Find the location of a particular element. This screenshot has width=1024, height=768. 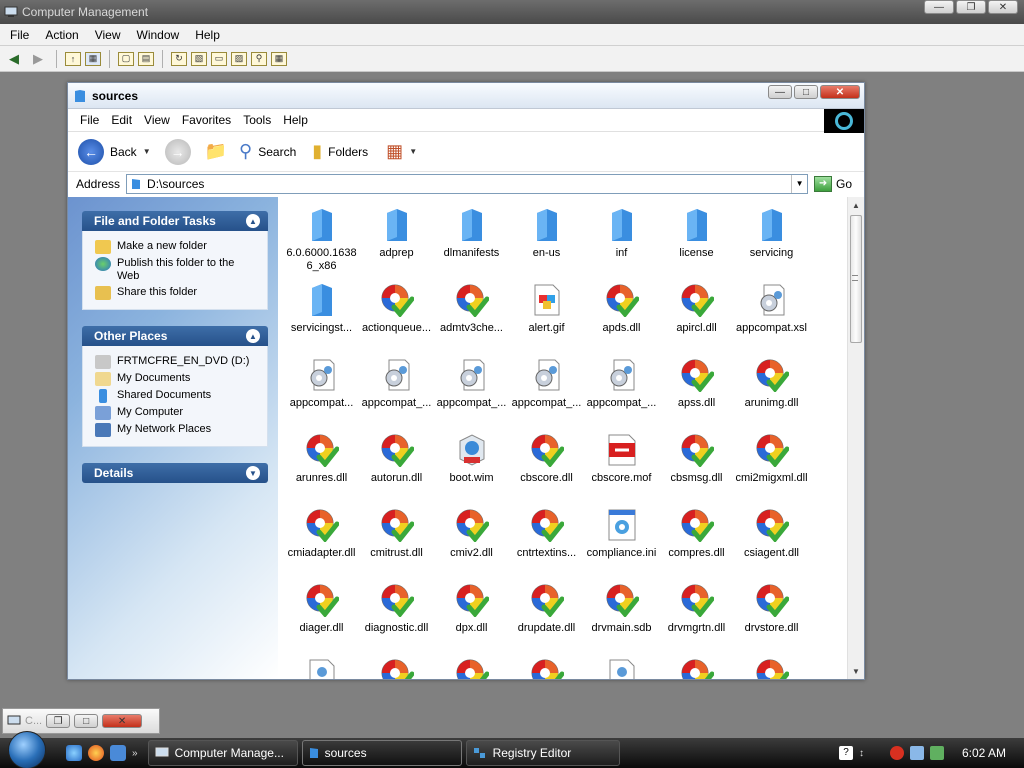

taskbar-task-sources: sources is located at coordinates (381, 753).